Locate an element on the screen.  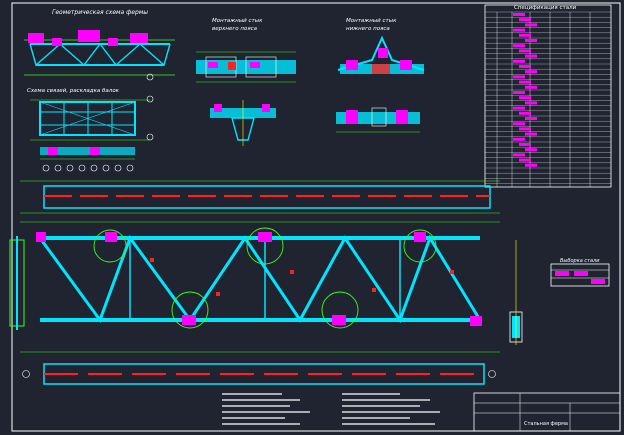
upper-node-title-2: верхнего пояса is located at coordinates (235, 29).